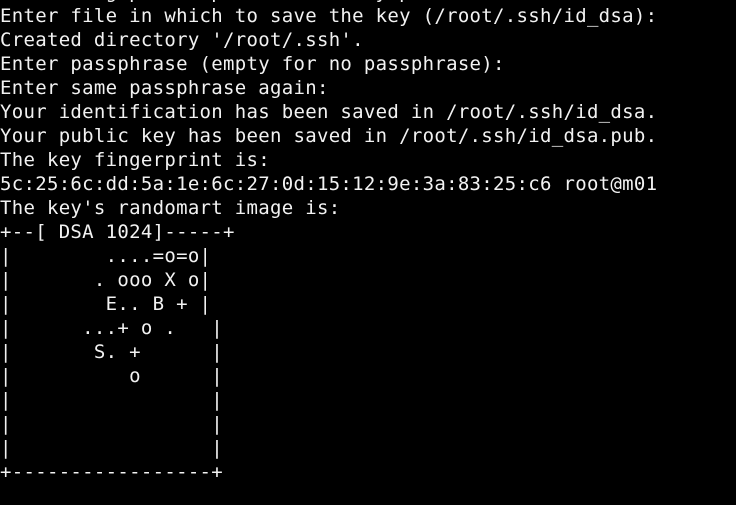  What do you see at coordinates (106, 256) in the screenshot?
I see `randomart-row: | ....=o=o|` at bounding box center [106, 256].